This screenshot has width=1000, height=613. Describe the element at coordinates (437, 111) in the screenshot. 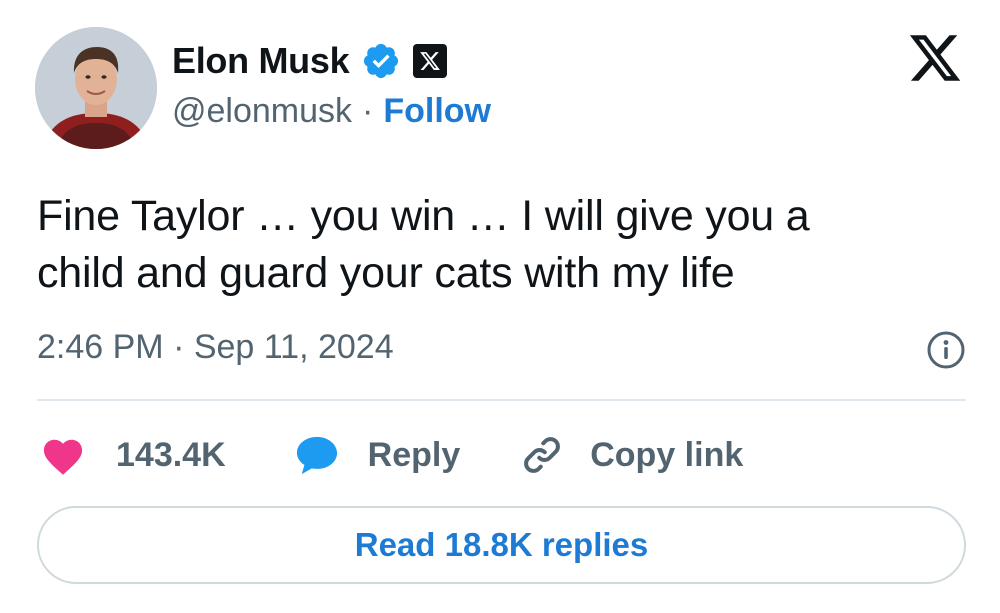

I see `follow-button: Follow` at that location.